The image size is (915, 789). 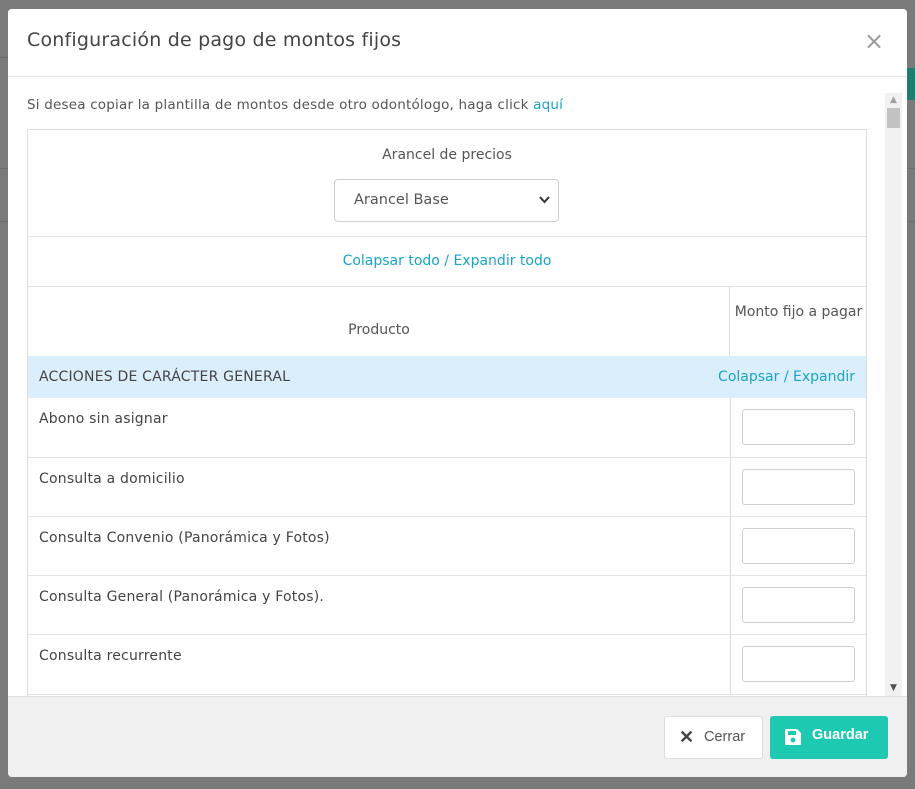 I want to click on close-icon: ✕, so click(x=687, y=737).